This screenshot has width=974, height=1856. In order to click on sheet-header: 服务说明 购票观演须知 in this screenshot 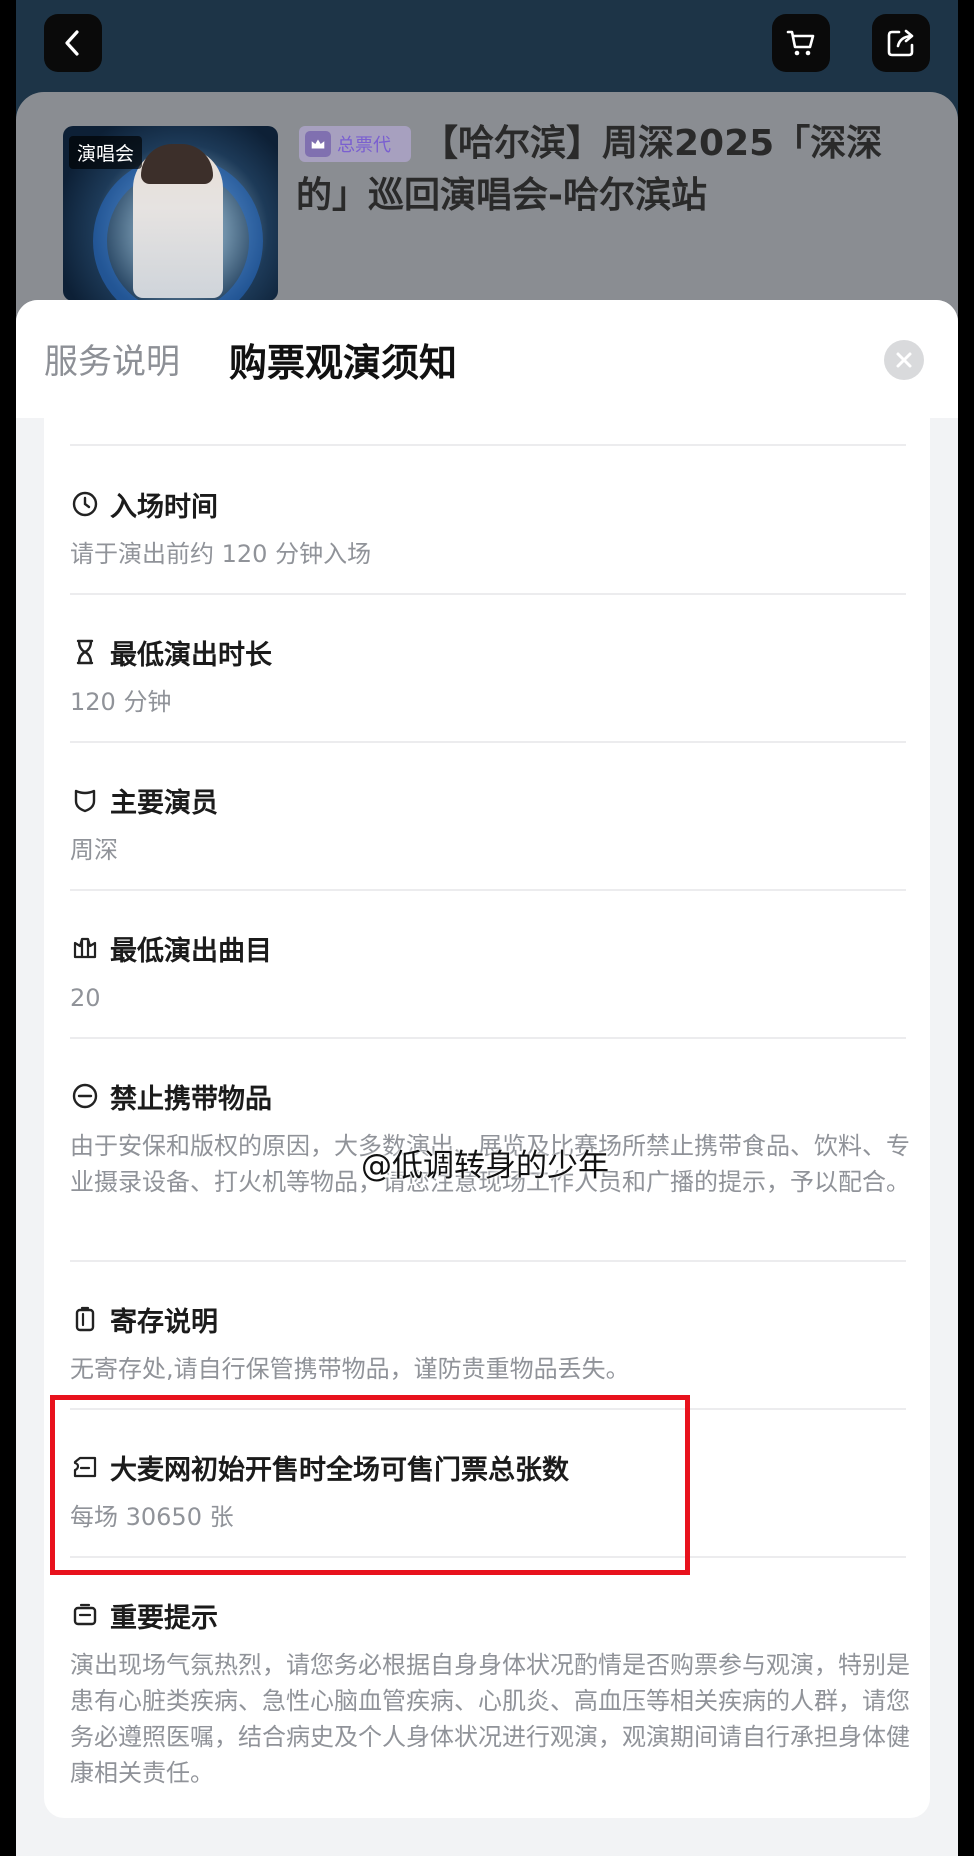, I will do `click(487, 359)`.